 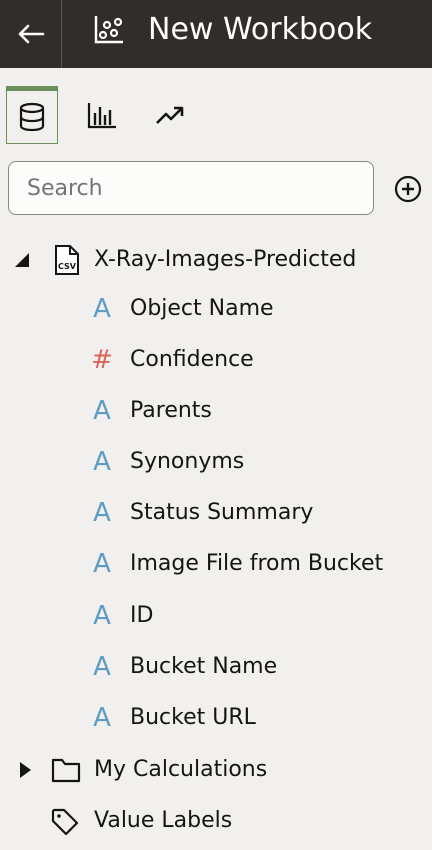 I want to click on dataset-row: CSV X-Ray-Images-Predicted, so click(x=216, y=260).